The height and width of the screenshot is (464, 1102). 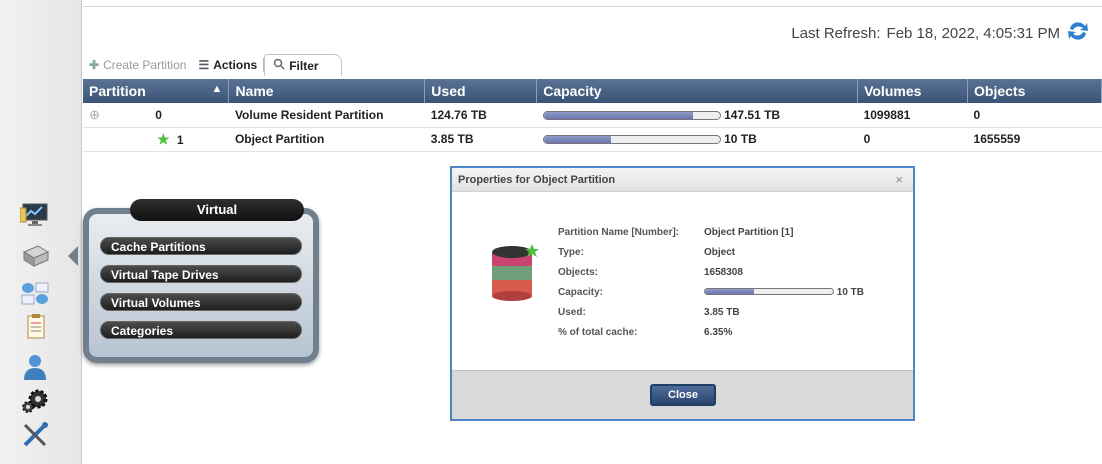 What do you see at coordinates (578, 272) in the screenshot?
I see `property-label: Objects:` at bounding box center [578, 272].